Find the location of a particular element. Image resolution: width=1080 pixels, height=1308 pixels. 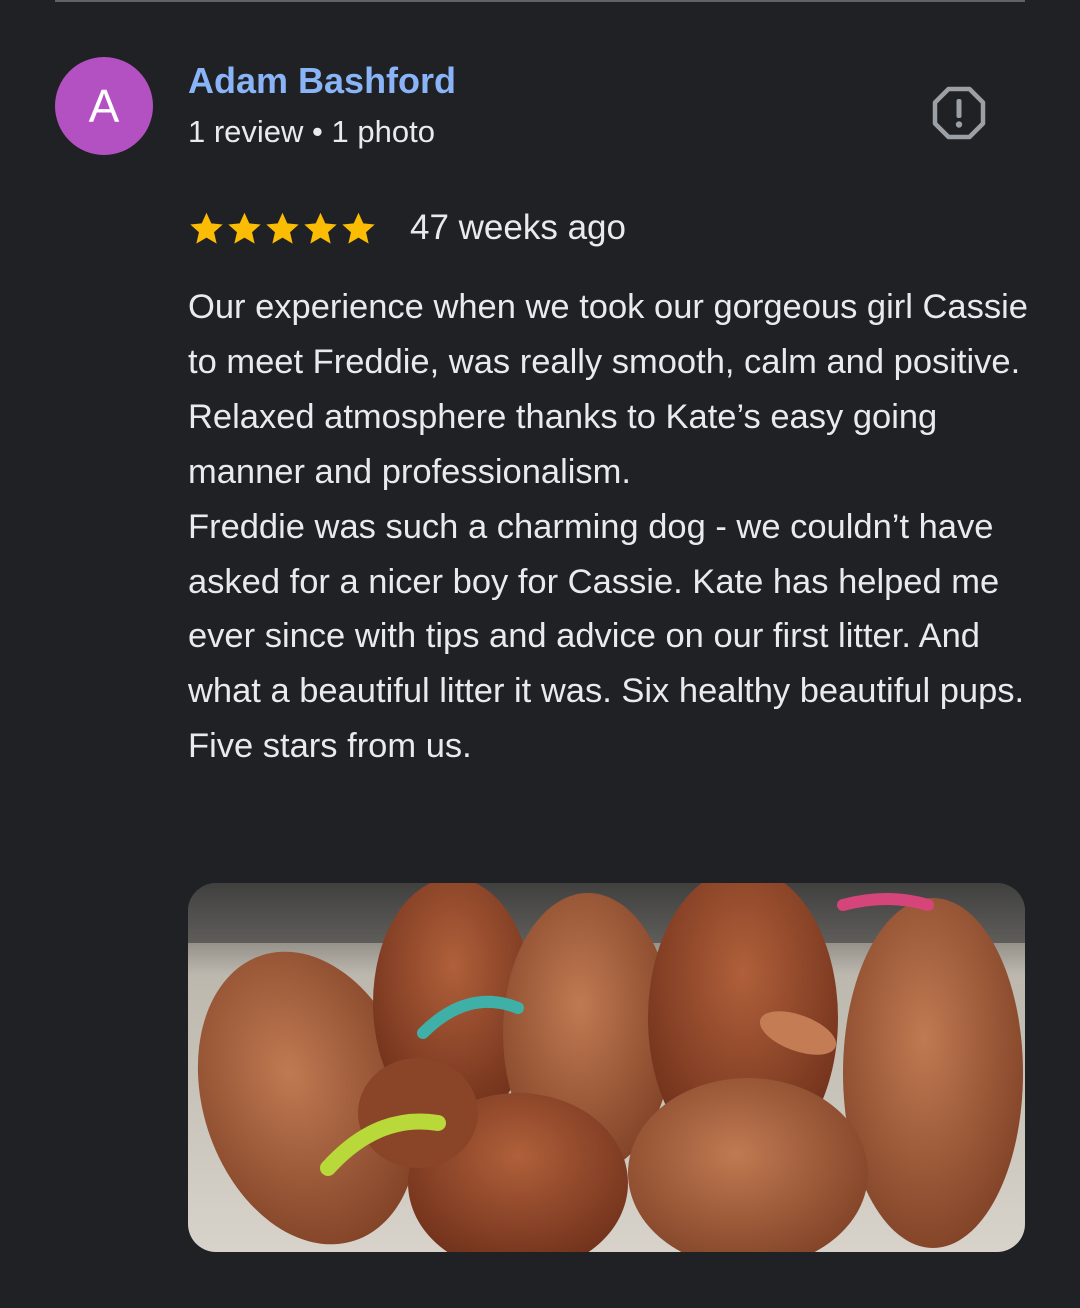

avatar-letter: A is located at coordinates (104, 106).